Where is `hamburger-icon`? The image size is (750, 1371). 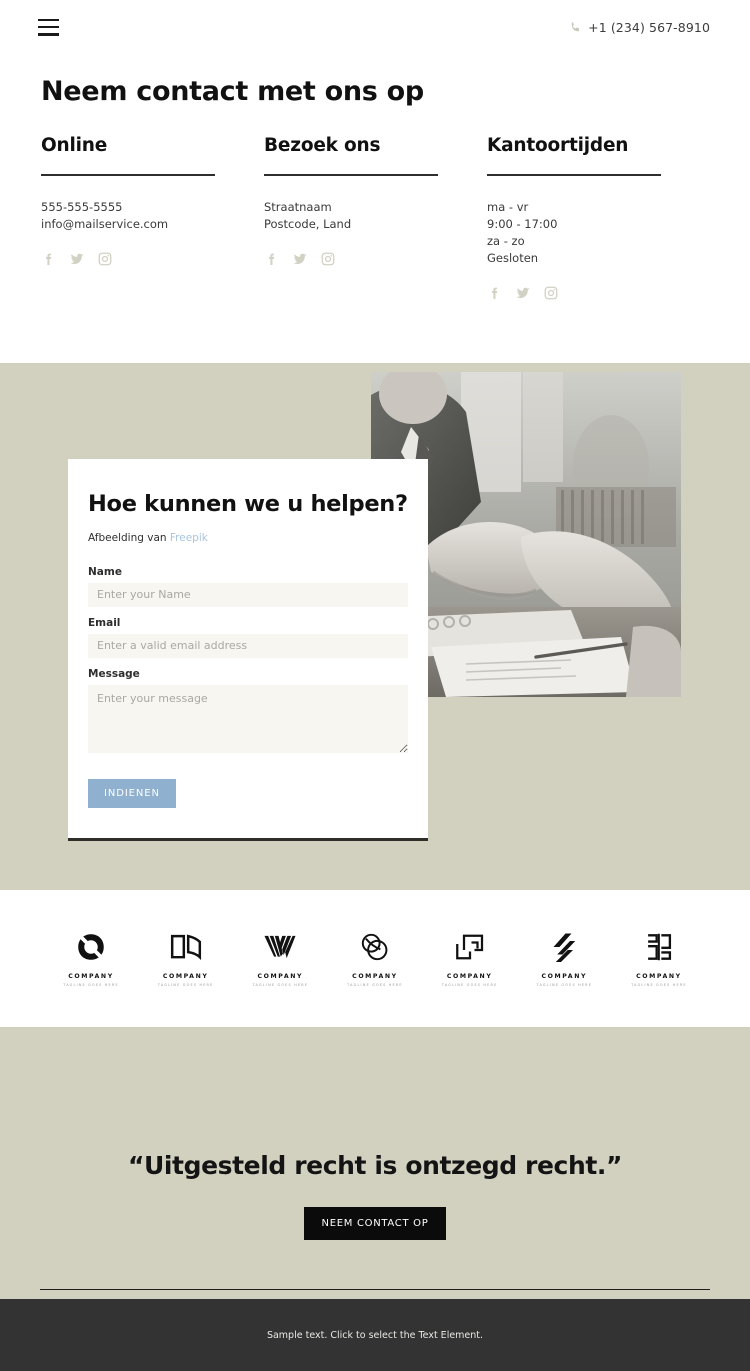 hamburger-icon is located at coordinates (48, 27).